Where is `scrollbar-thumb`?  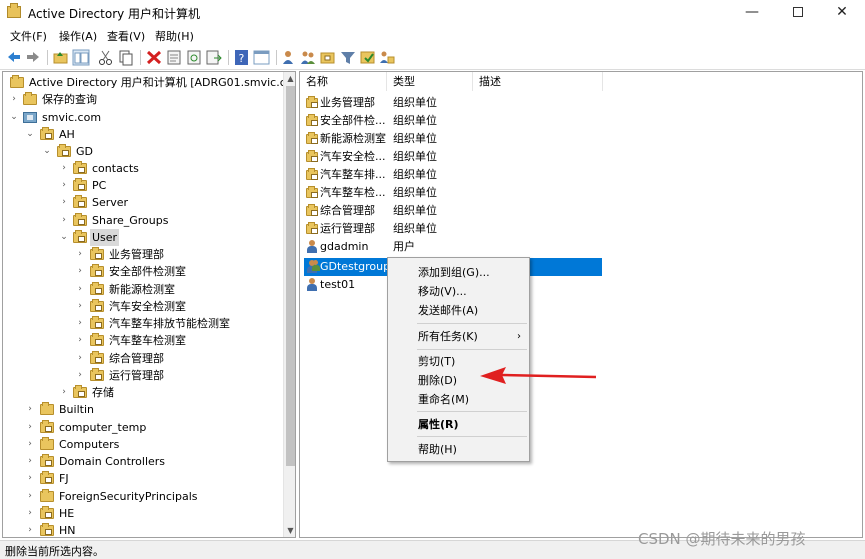 scrollbar-thumb is located at coordinates (290, 276).